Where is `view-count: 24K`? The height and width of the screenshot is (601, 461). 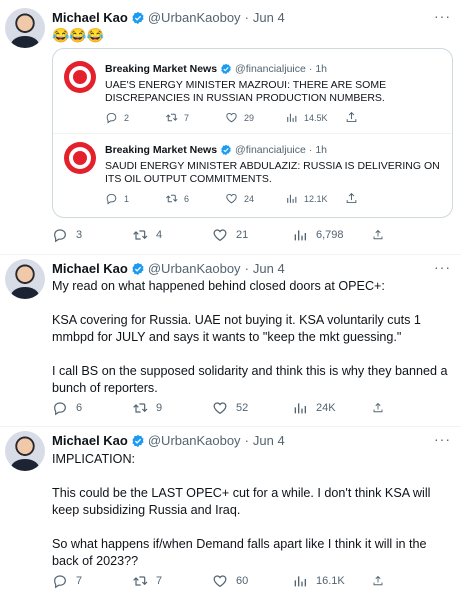 view-count: 24K is located at coordinates (326, 408).